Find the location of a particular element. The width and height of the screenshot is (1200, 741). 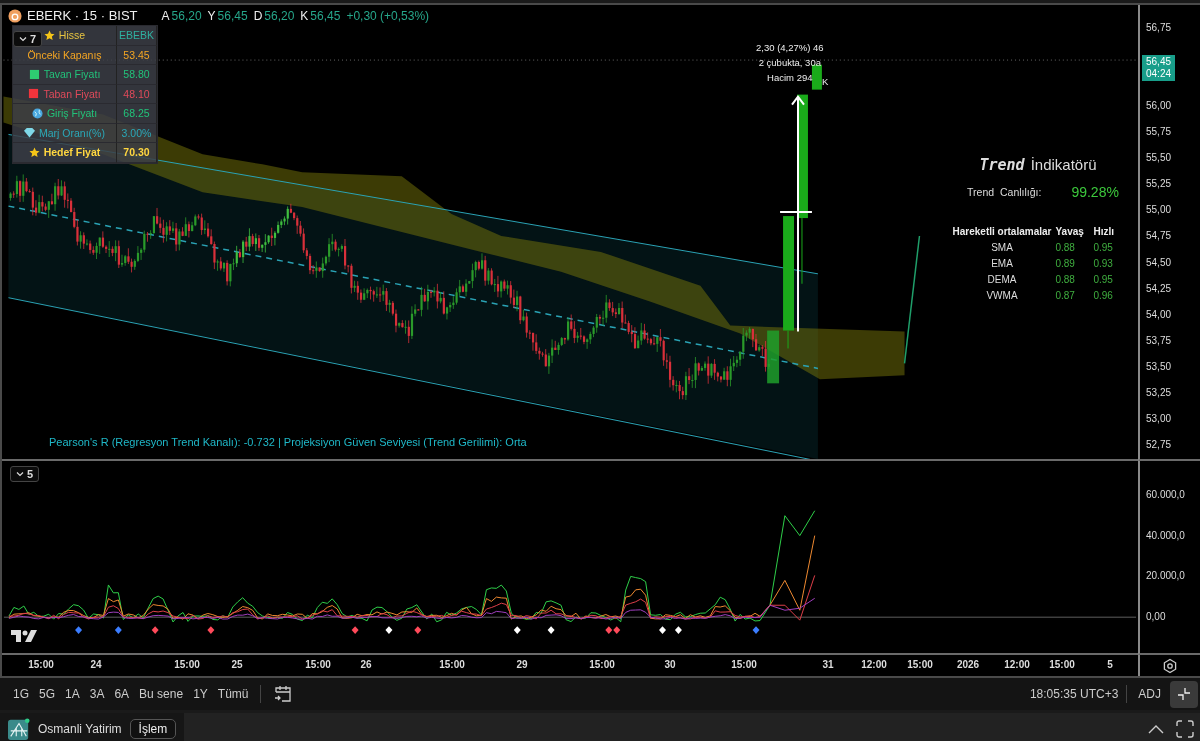

range-button: 1Y is located at coordinates (200, 694).